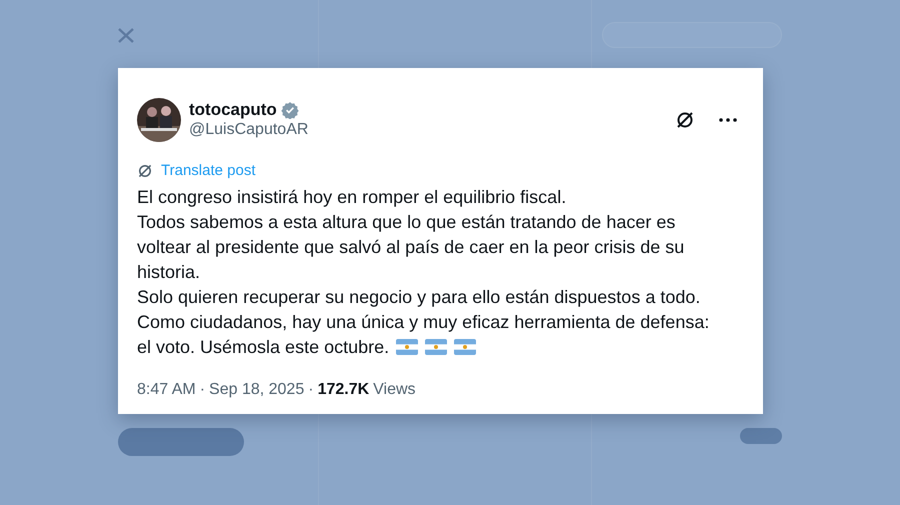  Describe the element at coordinates (126, 36) in the screenshot. I see `x-logo` at that location.